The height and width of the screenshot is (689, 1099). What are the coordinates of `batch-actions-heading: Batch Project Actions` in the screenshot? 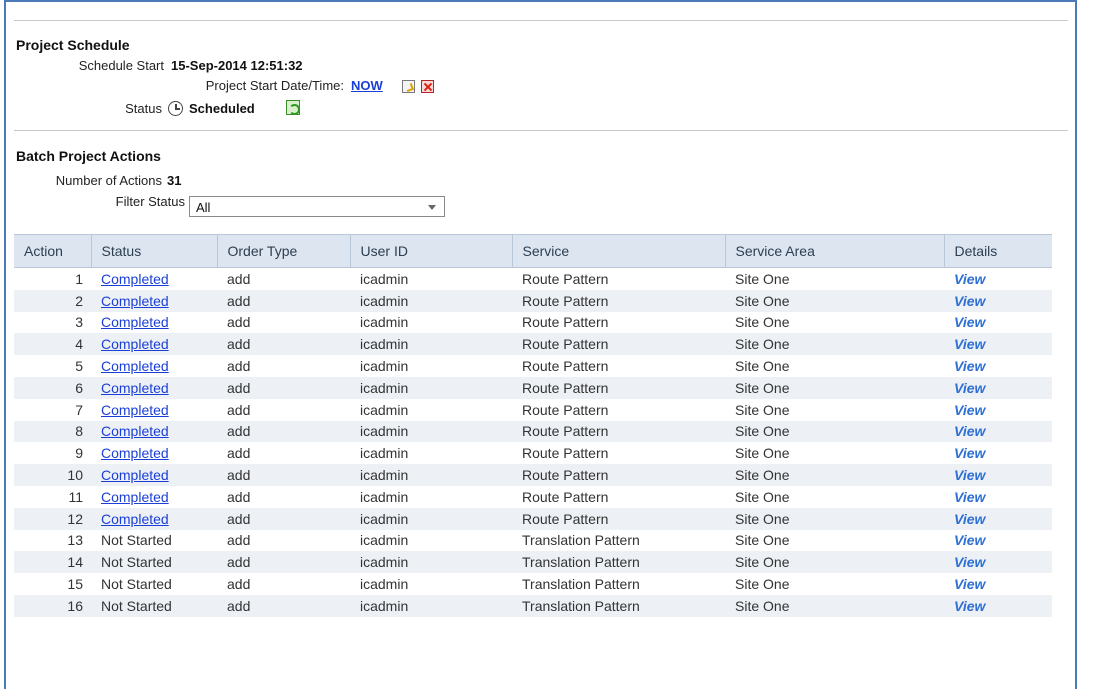 It's located at (88, 156).